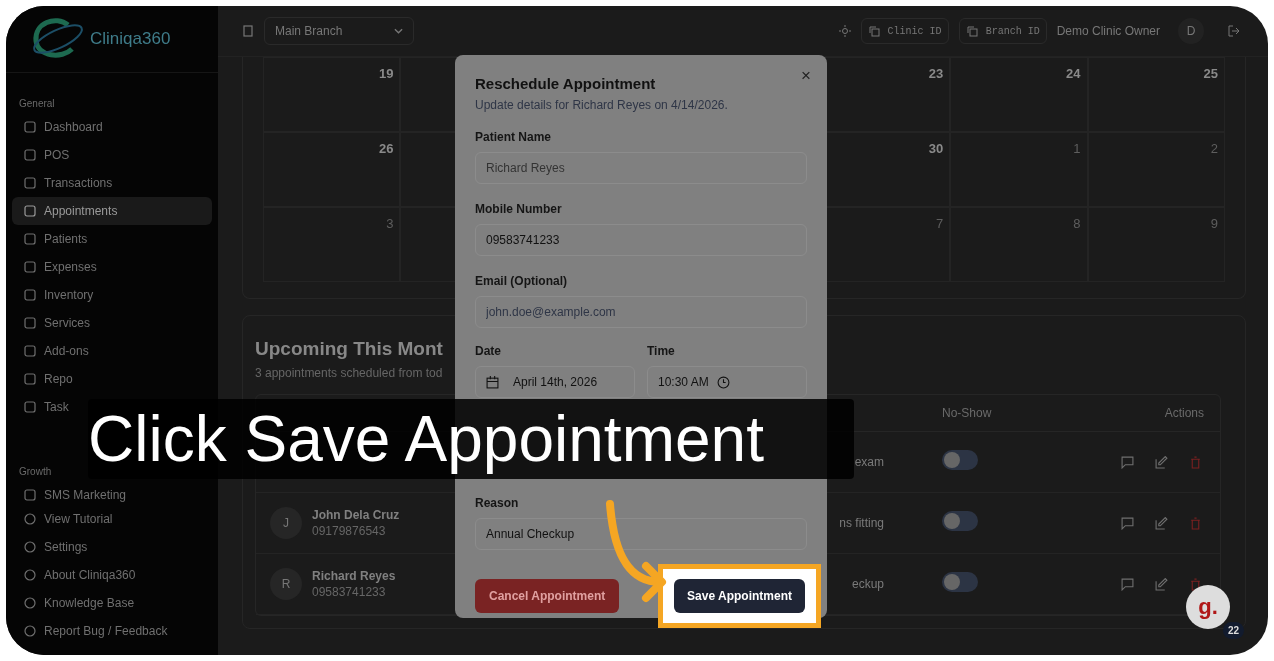  What do you see at coordinates (286, 523) in the screenshot?
I see `patient-avatar: J` at bounding box center [286, 523].